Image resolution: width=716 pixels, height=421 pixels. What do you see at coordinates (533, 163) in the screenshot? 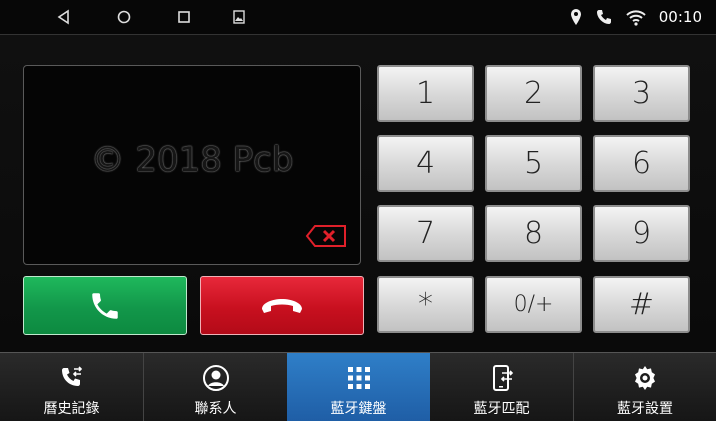
I see `key-5: 5` at bounding box center [533, 163].